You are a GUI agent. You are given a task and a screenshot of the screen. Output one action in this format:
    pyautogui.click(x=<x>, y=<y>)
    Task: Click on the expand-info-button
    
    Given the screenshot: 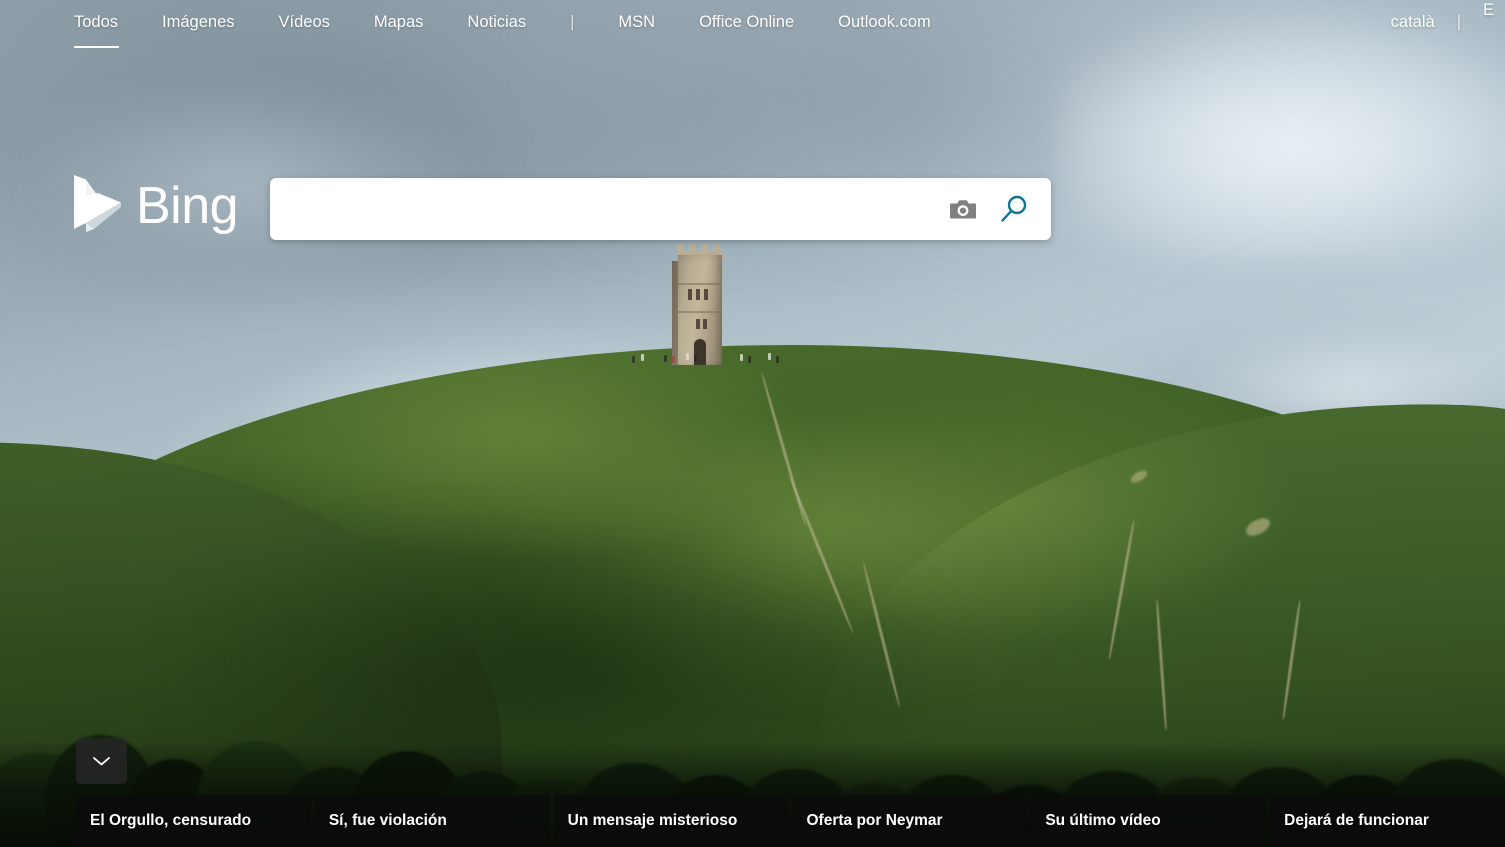 What is the action you would take?
    pyautogui.click(x=101, y=761)
    